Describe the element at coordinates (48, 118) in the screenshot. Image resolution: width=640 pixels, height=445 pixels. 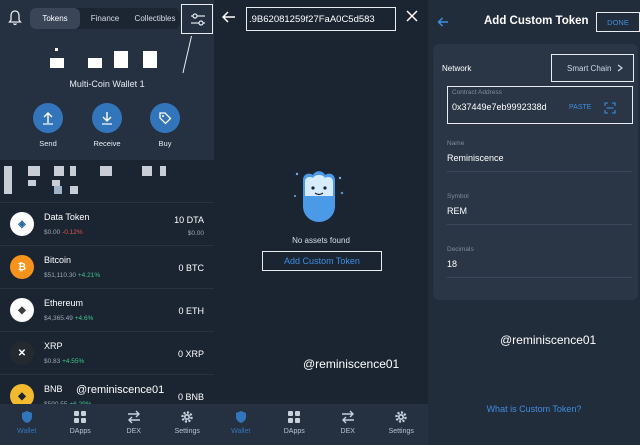
I see `arrow-up-icon` at that location.